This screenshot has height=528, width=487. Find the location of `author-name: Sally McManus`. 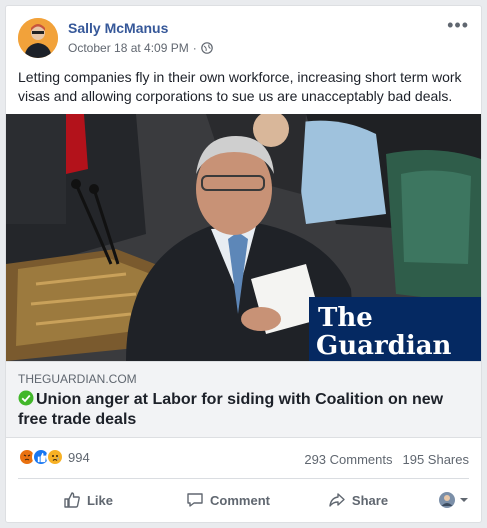

author-name: Sally McManus is located at coordinates (118, 28).